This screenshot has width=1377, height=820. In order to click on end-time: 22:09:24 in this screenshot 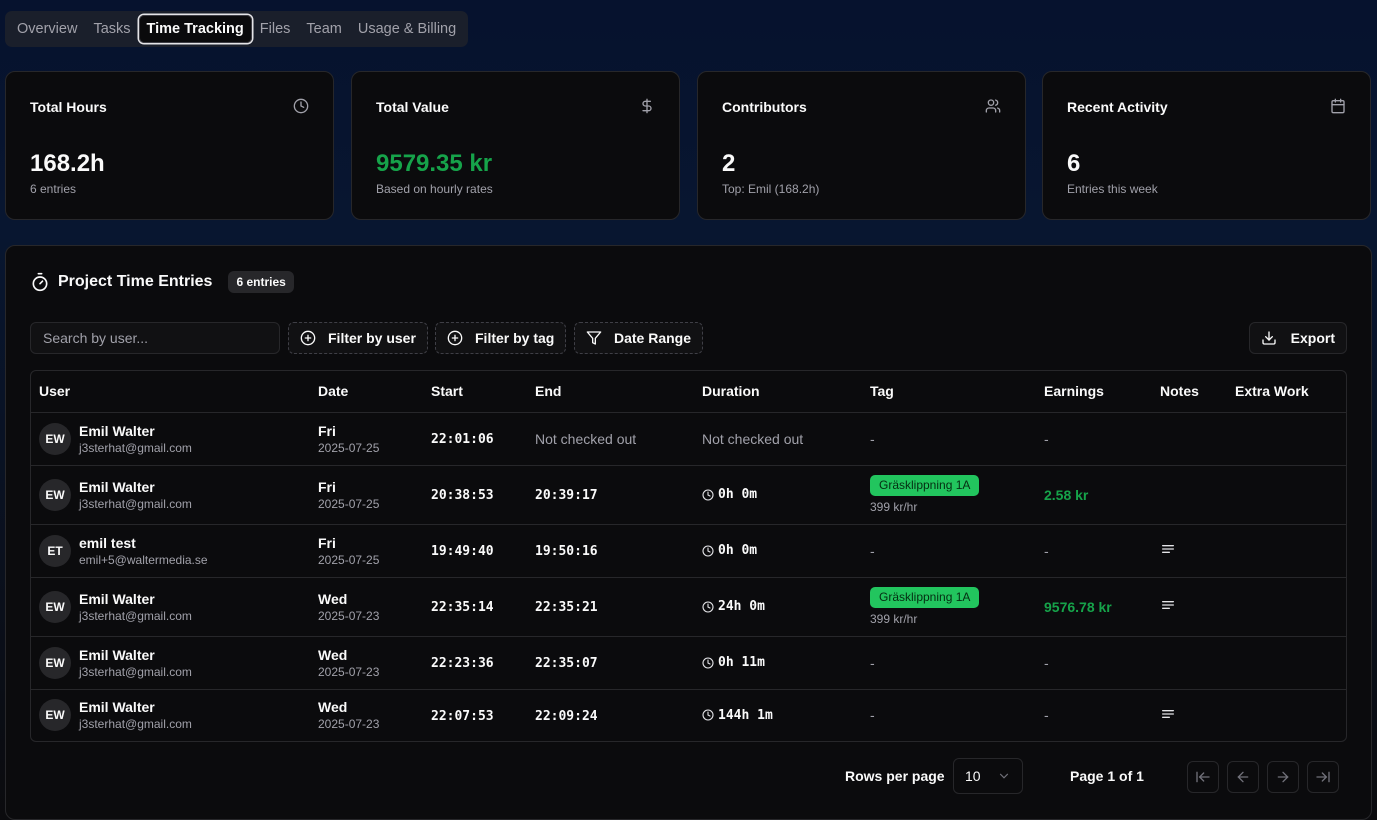, I will do `click(566, 716)`.